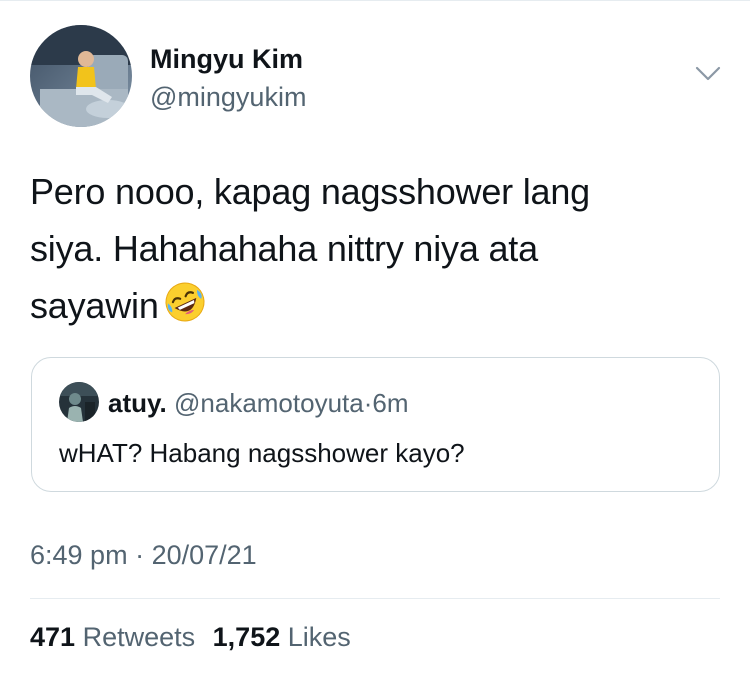 This screenshot has height=680, width=750. Describe the element at coordinates (269, 403) in the screenshot. I see `quote-author-handle: @nakamotoyuta` at that location.